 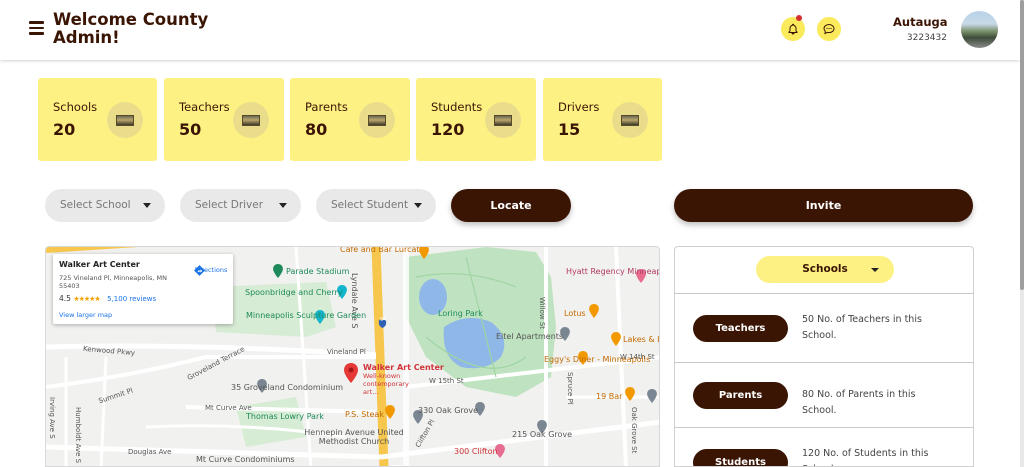 What do you see at coordinates (594, 311) in the screenshot?
I see `lotus-pin-icon` at bounding box center [594, 311].